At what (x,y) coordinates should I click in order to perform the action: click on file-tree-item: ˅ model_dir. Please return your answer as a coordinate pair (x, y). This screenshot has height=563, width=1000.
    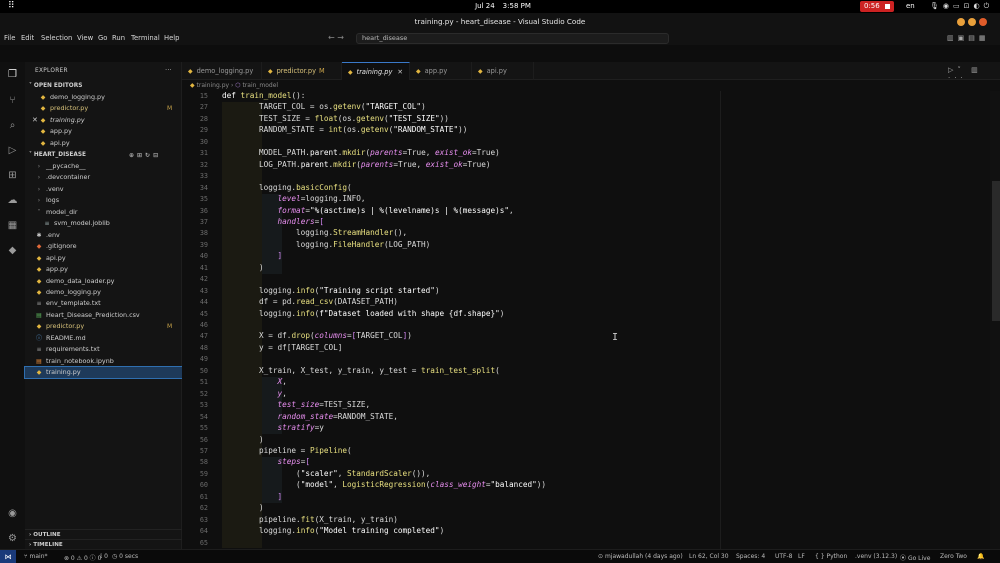
    Looking at the image, I should click on (103, 212).